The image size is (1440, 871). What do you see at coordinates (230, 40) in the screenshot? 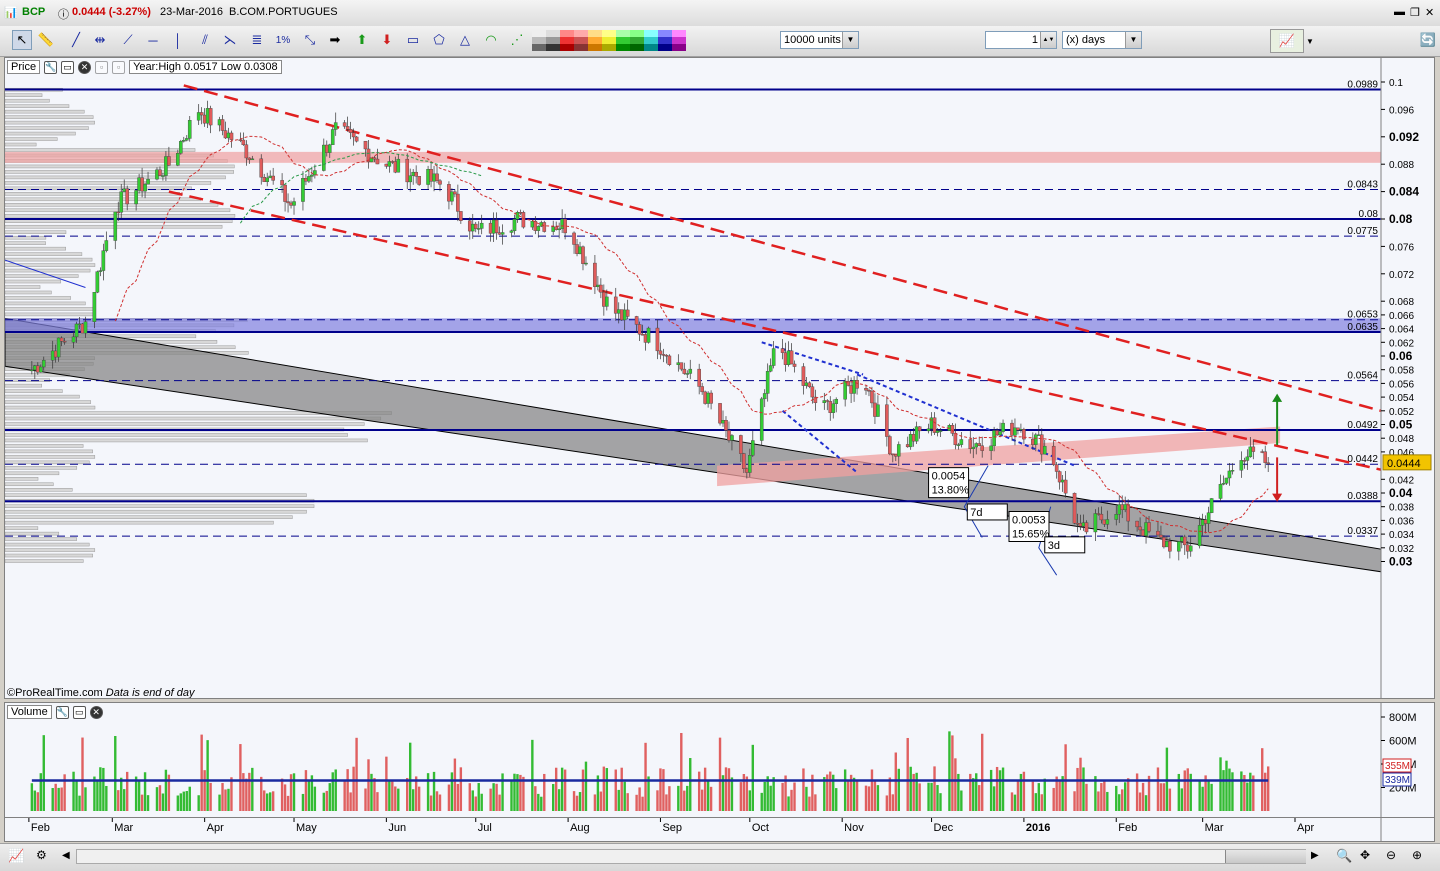
I see `fan-icon: ⋋` at bounding box center [230, 40].